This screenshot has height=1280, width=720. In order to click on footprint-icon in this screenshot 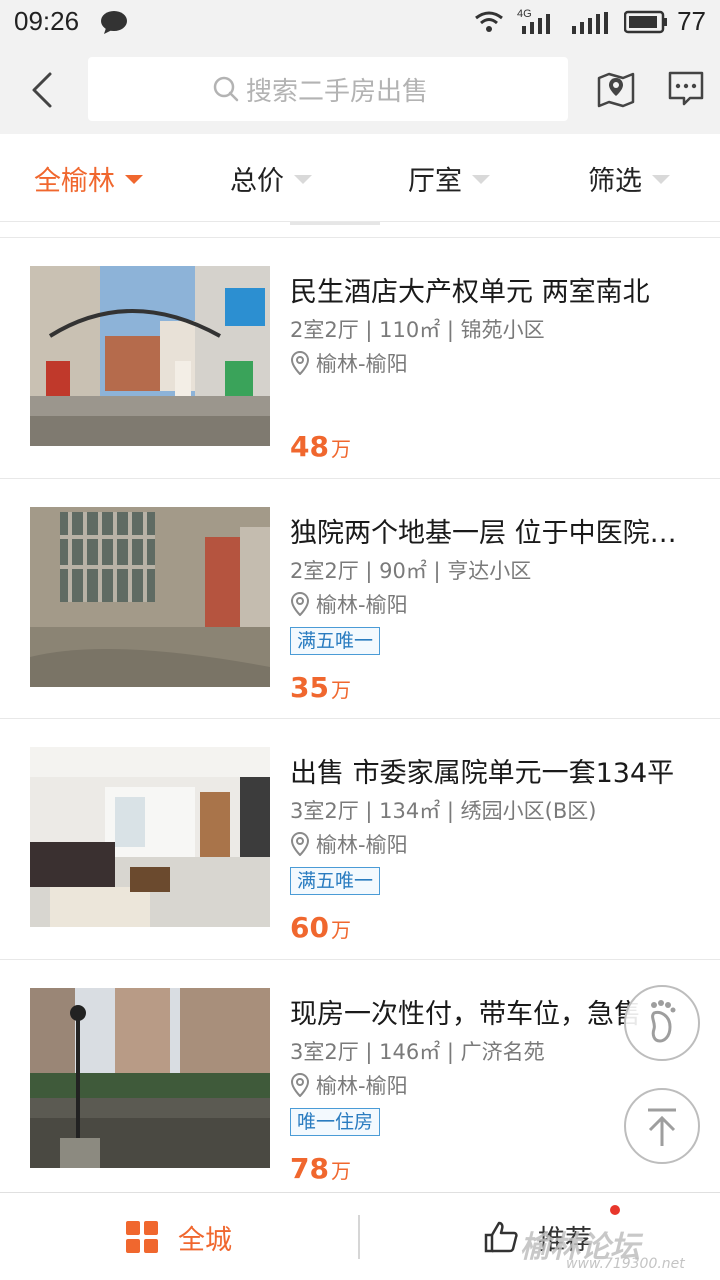, I will do `click(663, 1021)`.